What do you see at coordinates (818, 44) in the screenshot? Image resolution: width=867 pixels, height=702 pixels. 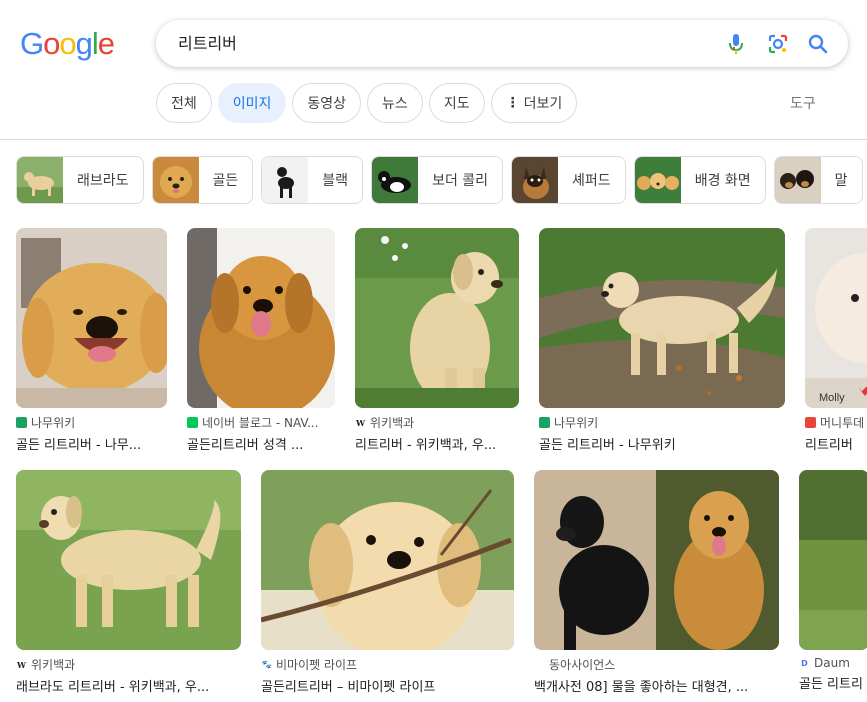 I see `search-icon` at bounding box center [818, 44].